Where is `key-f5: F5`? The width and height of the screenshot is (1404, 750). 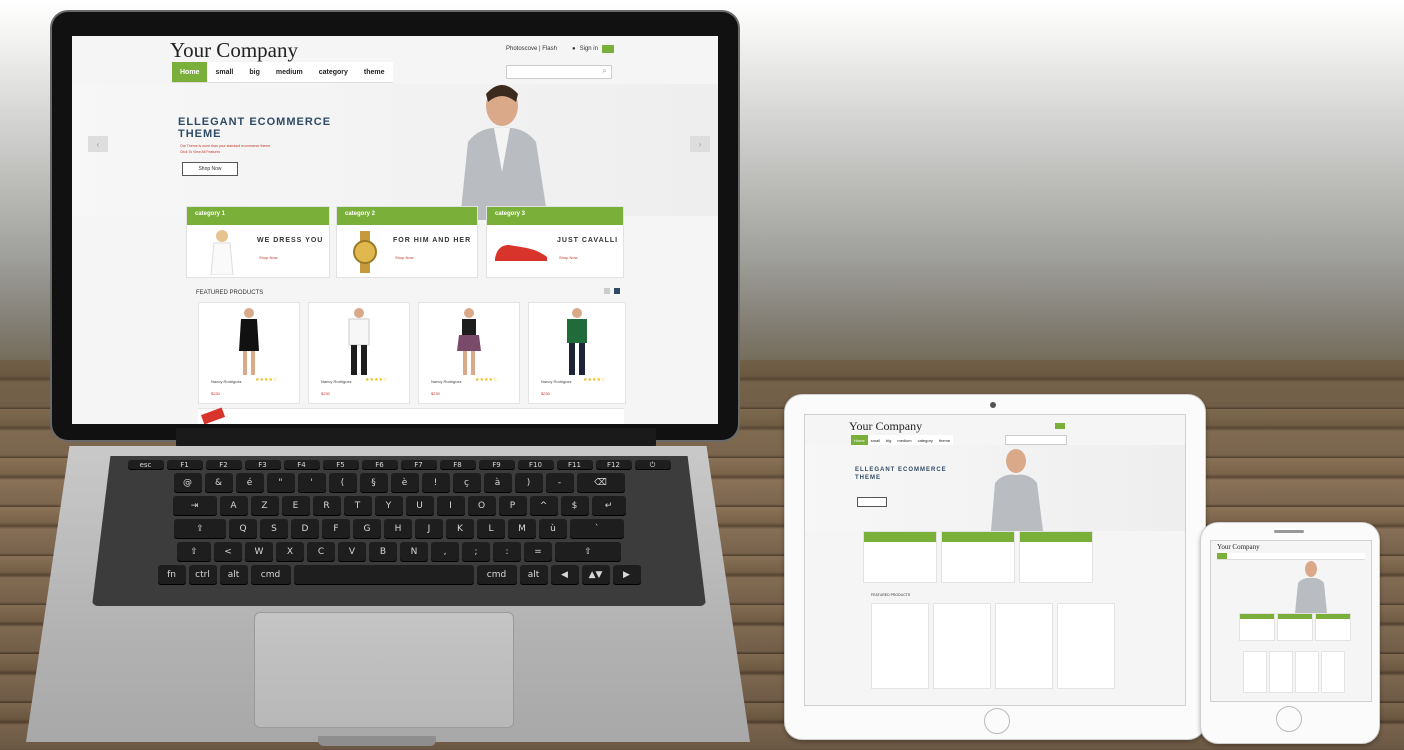 key-f5: F5 is located at coordinates (340, 465).